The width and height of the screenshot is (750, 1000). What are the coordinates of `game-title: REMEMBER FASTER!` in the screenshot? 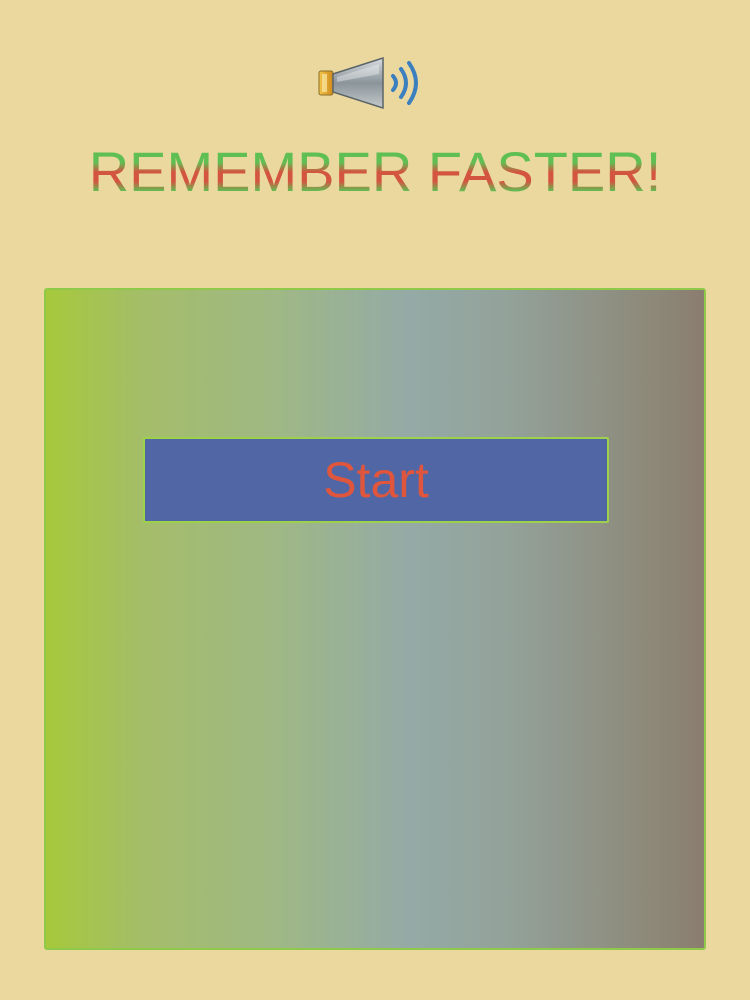 It's located at (375, 172).